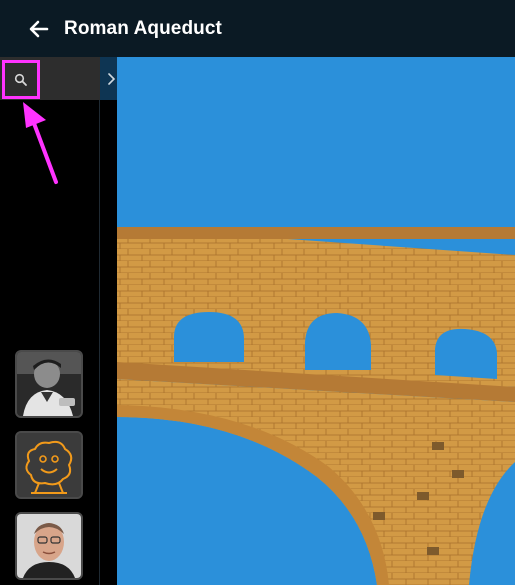 The image size is (515, 585). I want to click on chevron-right-icon, so click(111, 78).